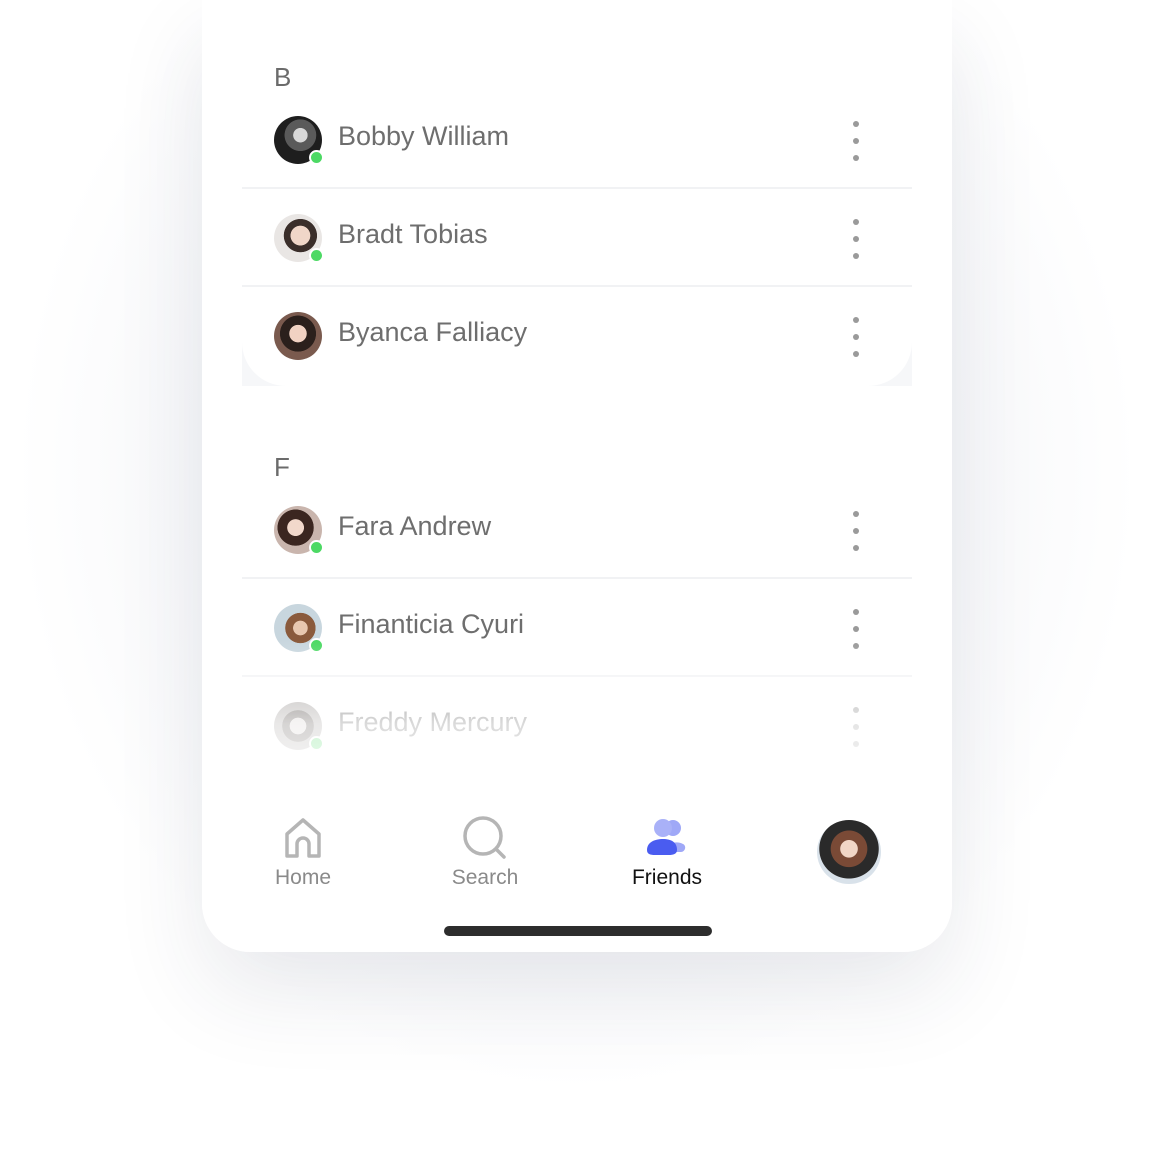 The width and height of the screenshot is (1154, 1154). I want to click on search-icon, so click(484, 837).